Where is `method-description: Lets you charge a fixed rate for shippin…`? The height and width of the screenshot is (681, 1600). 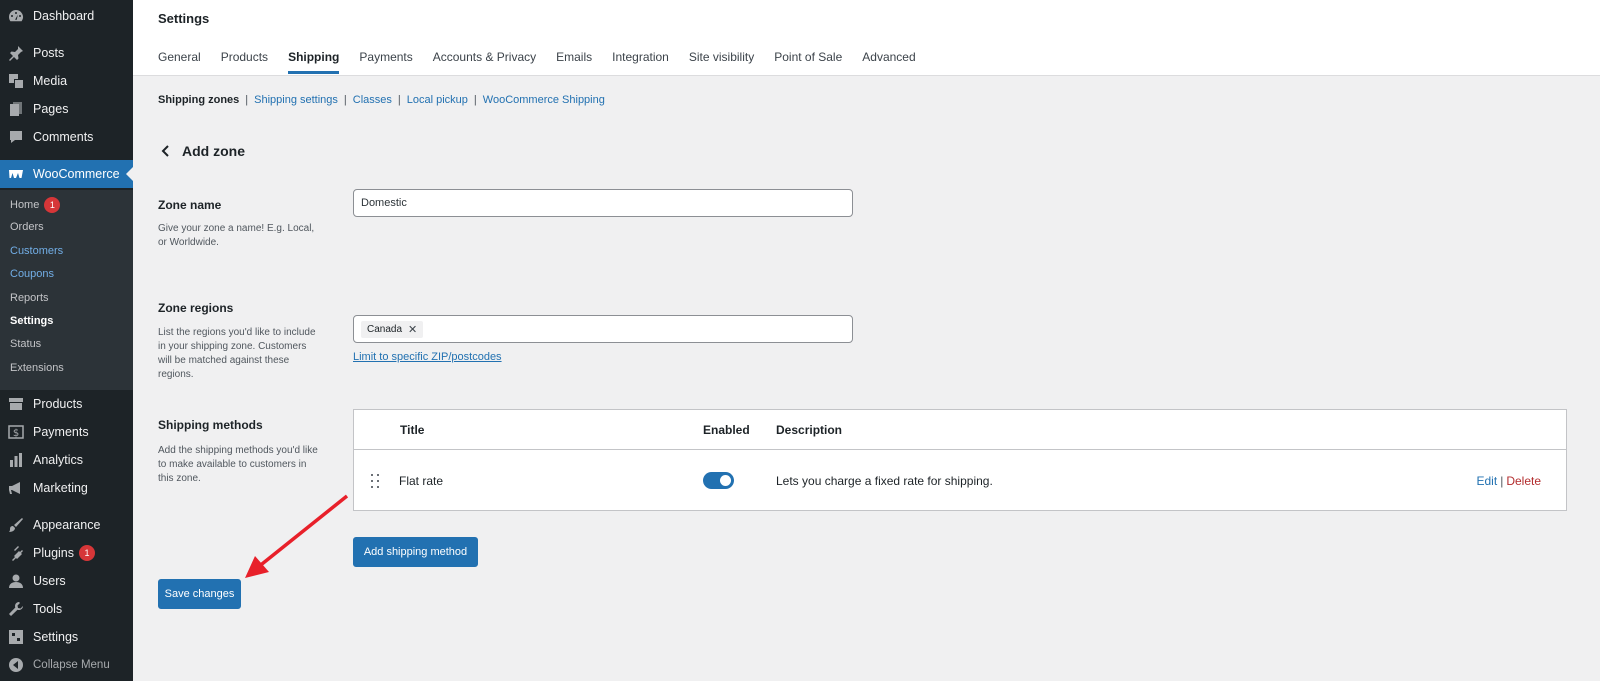 method-description: Lets you charge a fixed rate for shippin… is located at coordinates (884, 481).